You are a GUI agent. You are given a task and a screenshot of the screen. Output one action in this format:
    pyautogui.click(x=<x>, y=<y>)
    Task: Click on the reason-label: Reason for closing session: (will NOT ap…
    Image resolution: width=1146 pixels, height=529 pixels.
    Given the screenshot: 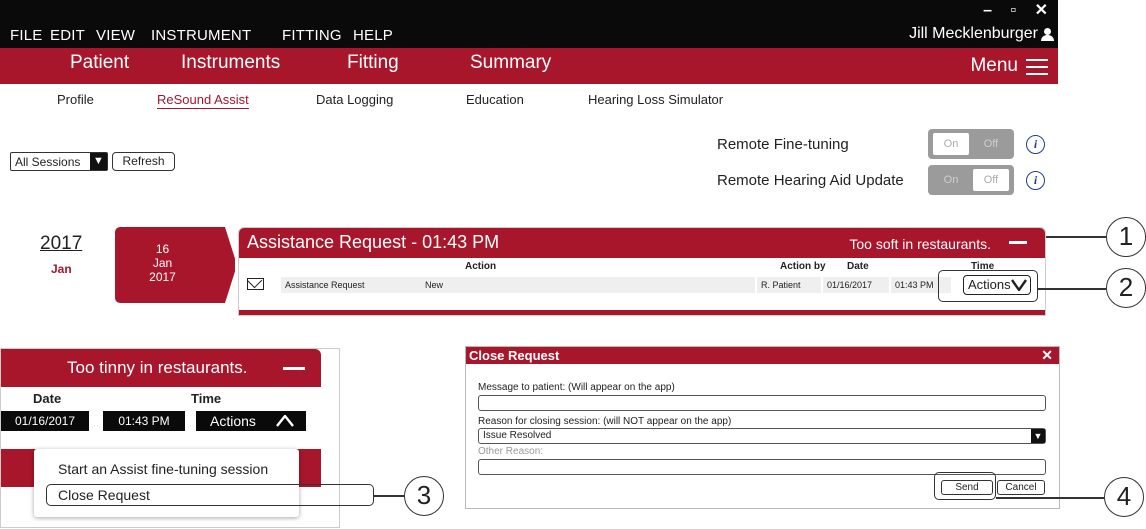 What is the action you would take?
    pyautogui.click(x=605, y=421)
    